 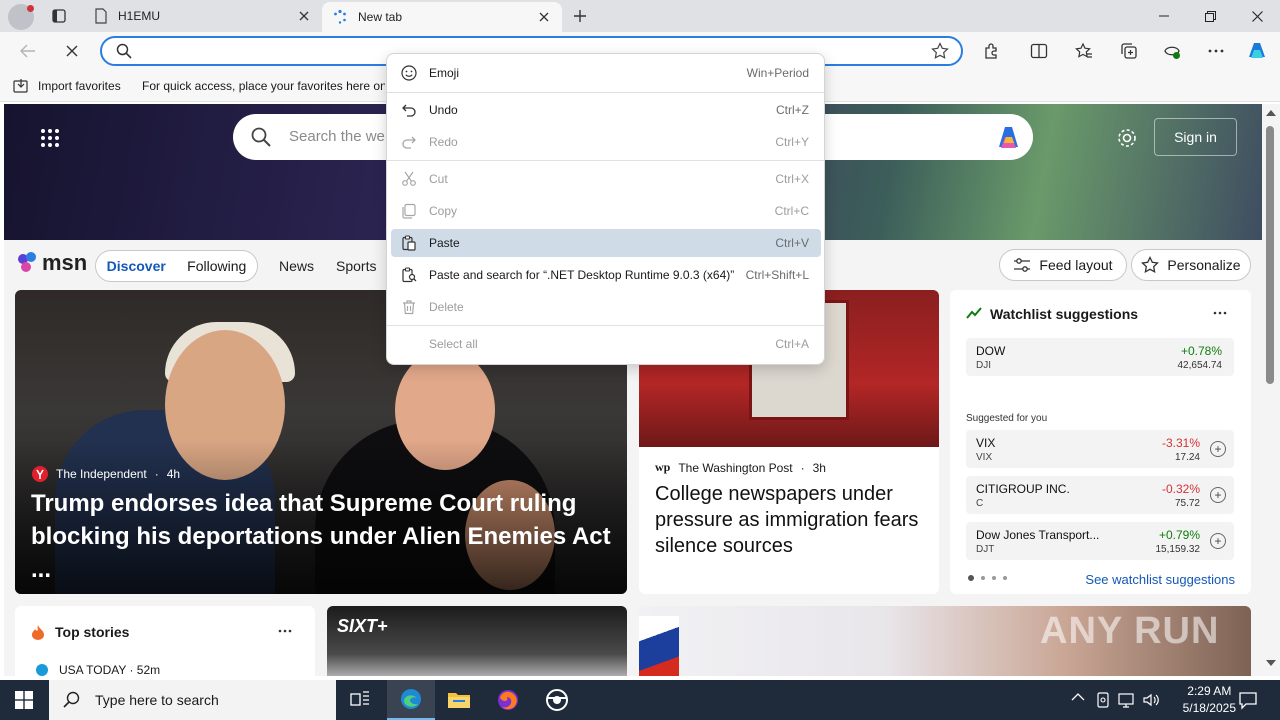 What do you see at coordinates (59, 16) in the screenshot?
I see `tab-actions-icon` at bounding box center [59, 16].